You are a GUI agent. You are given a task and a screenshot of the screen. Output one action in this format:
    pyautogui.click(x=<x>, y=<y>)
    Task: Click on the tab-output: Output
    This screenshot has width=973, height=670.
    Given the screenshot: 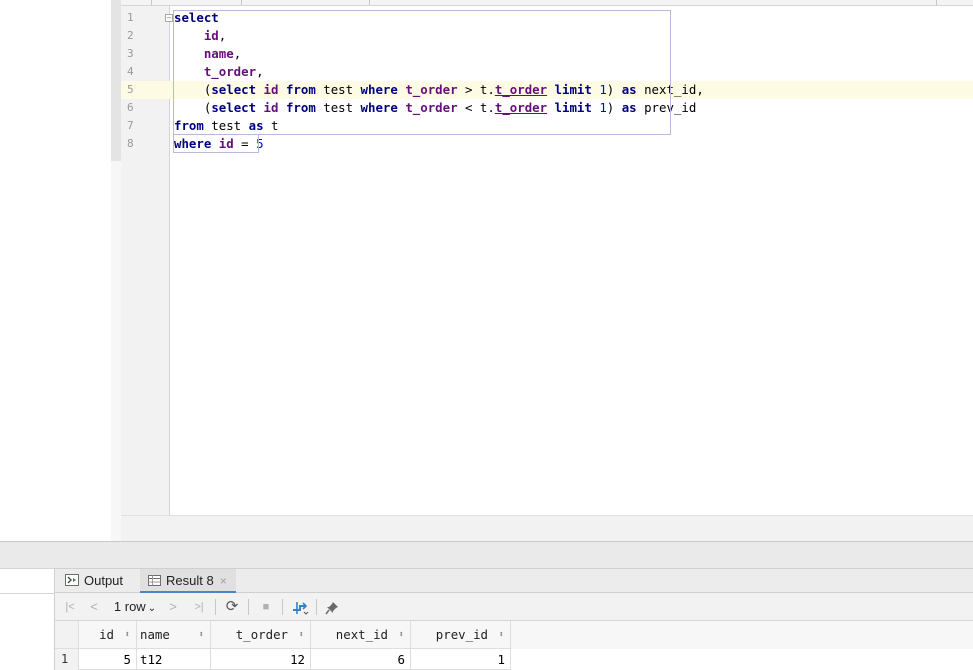 What is the action you would take?
    pyautogui.click(x=105, y=581)
    